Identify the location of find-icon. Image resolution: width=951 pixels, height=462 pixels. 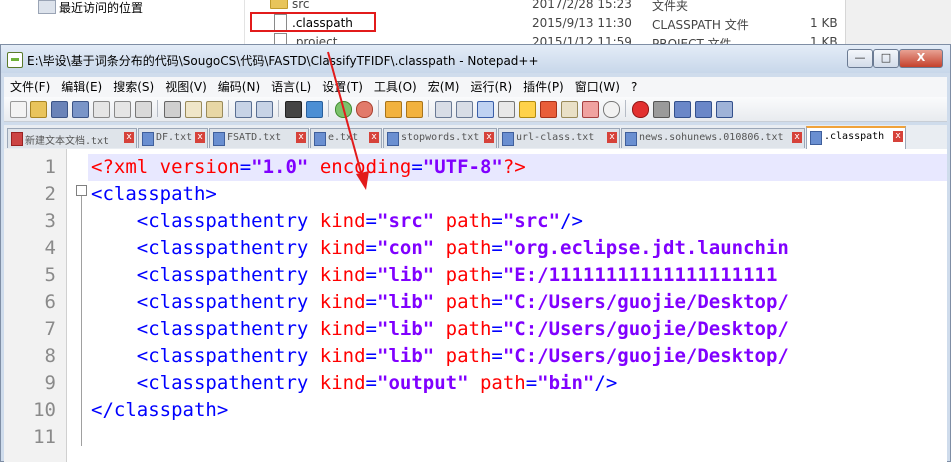
(293, 109).